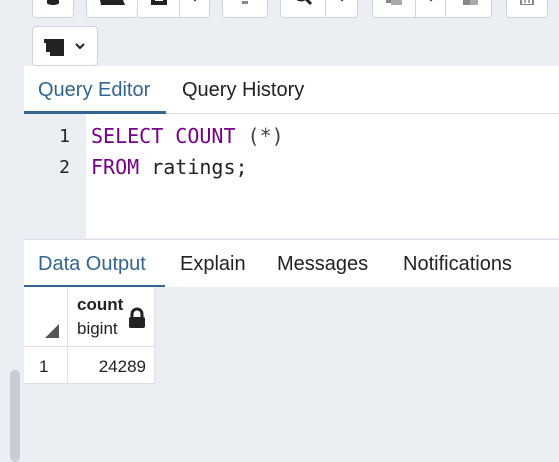 The image size is (559, 462). I want to click on tab-query-editor: Query Editor, so click(94, 88).